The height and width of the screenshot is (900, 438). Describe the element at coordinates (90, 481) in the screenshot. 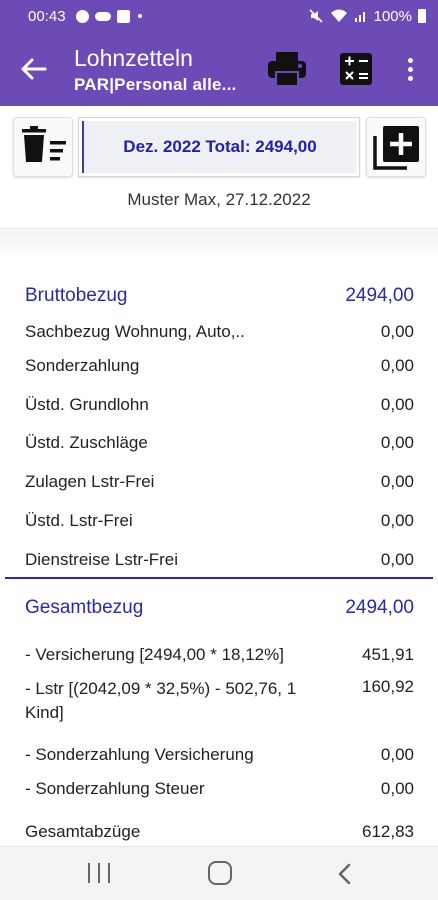

I see `item-label: Zulagen Lstr-Frei` at that location.